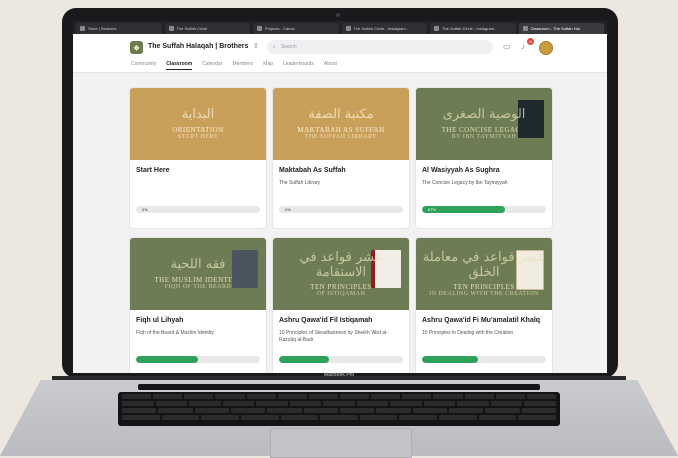  What do you see at coordinates (432, 209) in the screenshot?
I see `progress-label: 67%` at bounding box center [432, 209].